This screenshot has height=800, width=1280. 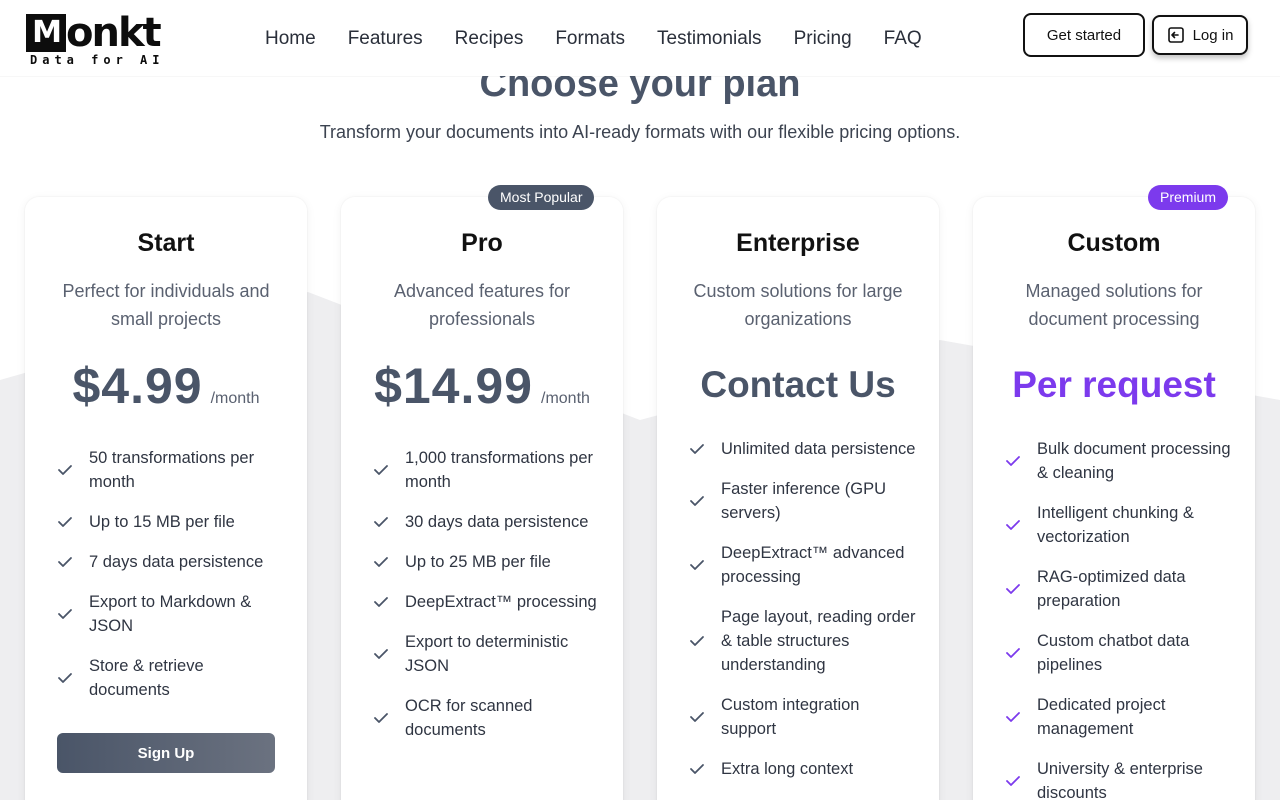 What do you see at coordinates (166, 753) in the screenshot?
I see `sign-up-button: Sign Up` at bounding box center [166, 753].